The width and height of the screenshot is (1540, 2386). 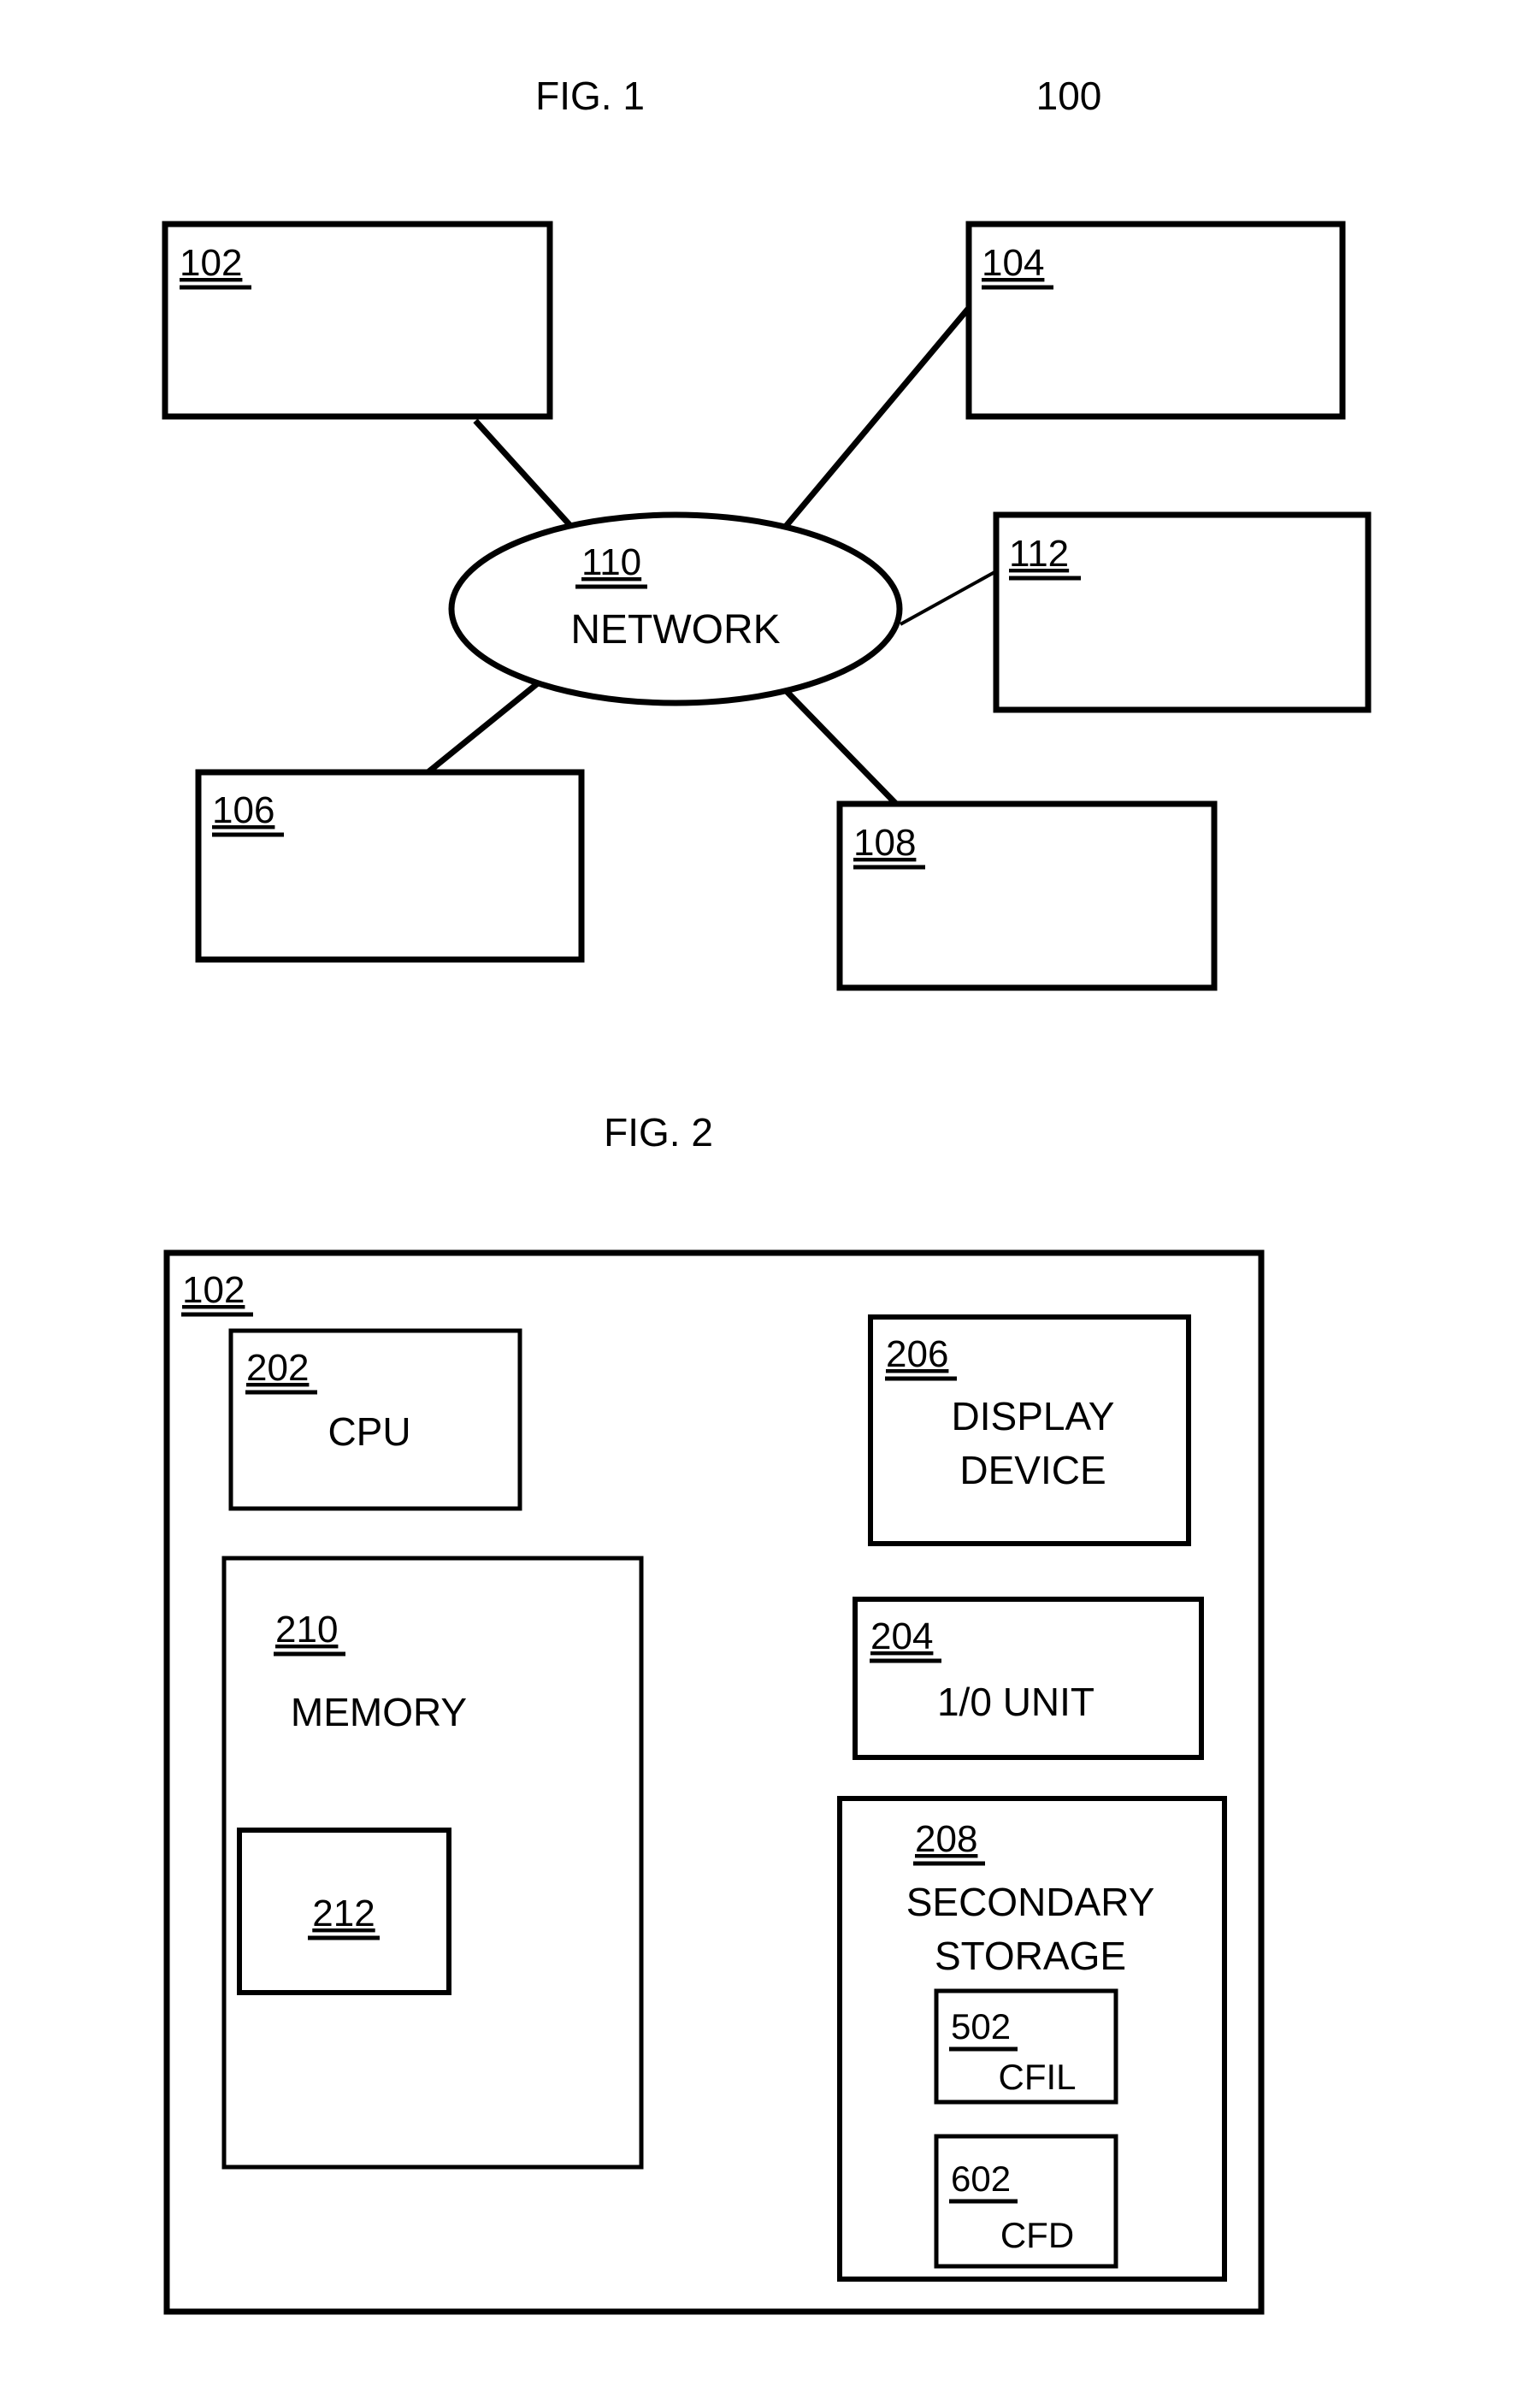 What do you see at coordinates (1016, 1702) in the screenshot?
I see `fig2-block-io-unit-label: 1/0 UNIT` at bounding box center [1016, 1702].